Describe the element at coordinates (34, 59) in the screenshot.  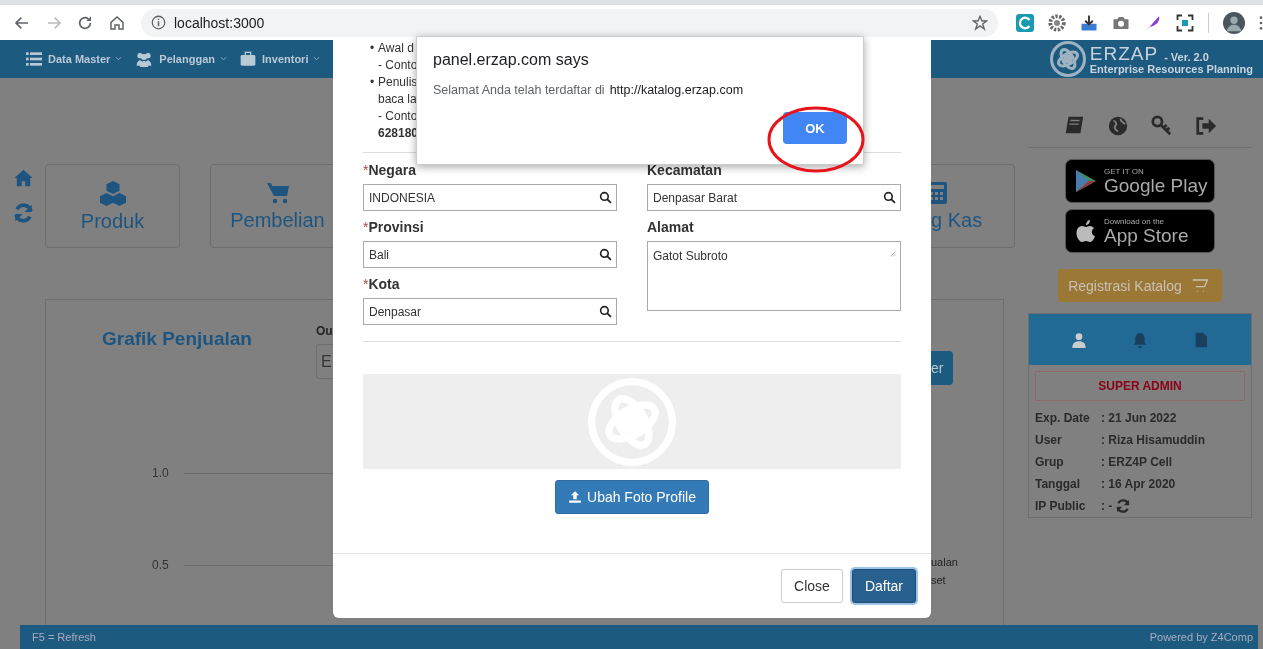
I see `list-icon` at that location.